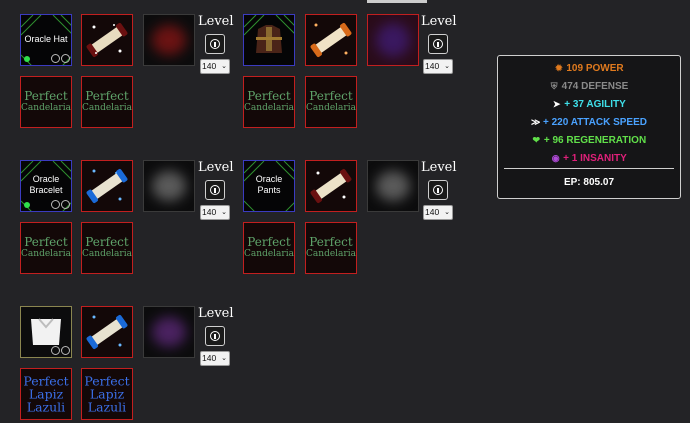 This screenshot has width=690, height=423. I want to click on attack-speed-icon: ≫, so click(535, 122).